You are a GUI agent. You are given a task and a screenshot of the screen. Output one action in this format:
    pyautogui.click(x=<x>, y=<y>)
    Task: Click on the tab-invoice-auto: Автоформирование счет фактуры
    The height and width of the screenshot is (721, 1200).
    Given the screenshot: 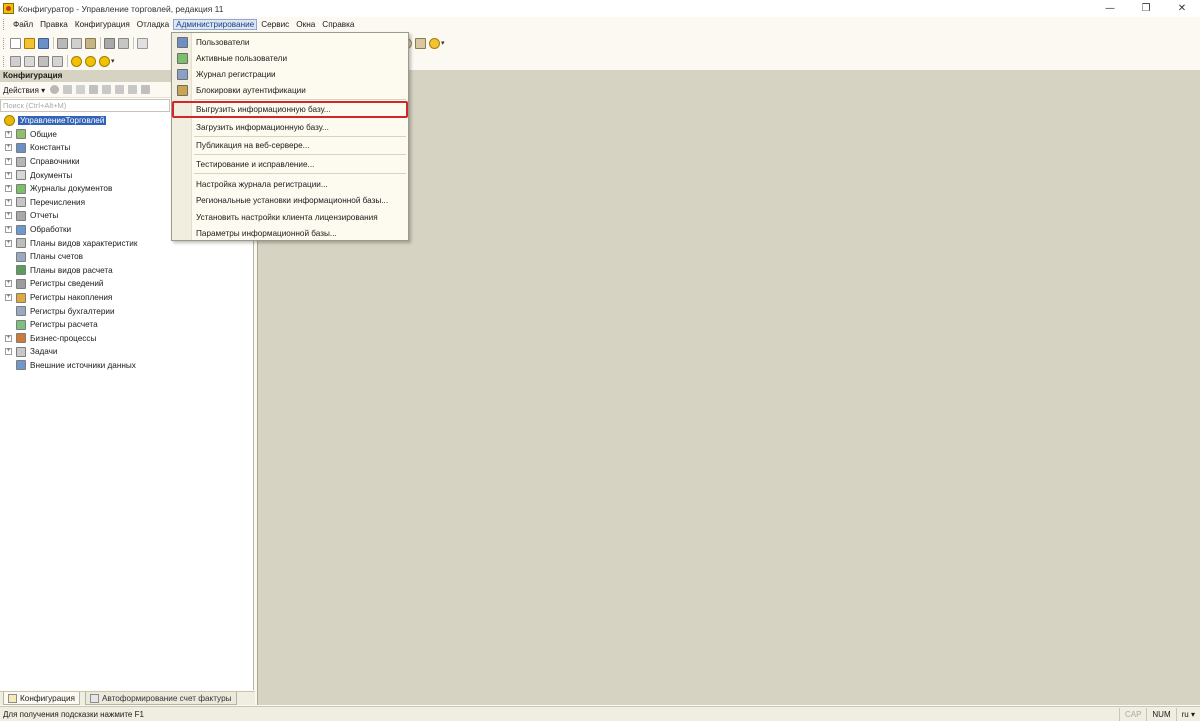 What is the action you would take?
    pyautogui.click(x=160, y=698)
    